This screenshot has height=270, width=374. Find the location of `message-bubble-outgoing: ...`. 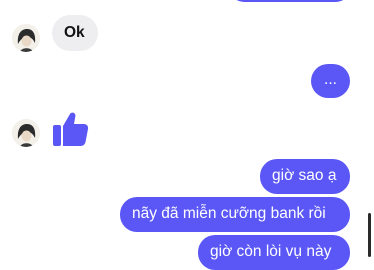

message-bubble-outgoing: ... is located at coordinates (330, 81).